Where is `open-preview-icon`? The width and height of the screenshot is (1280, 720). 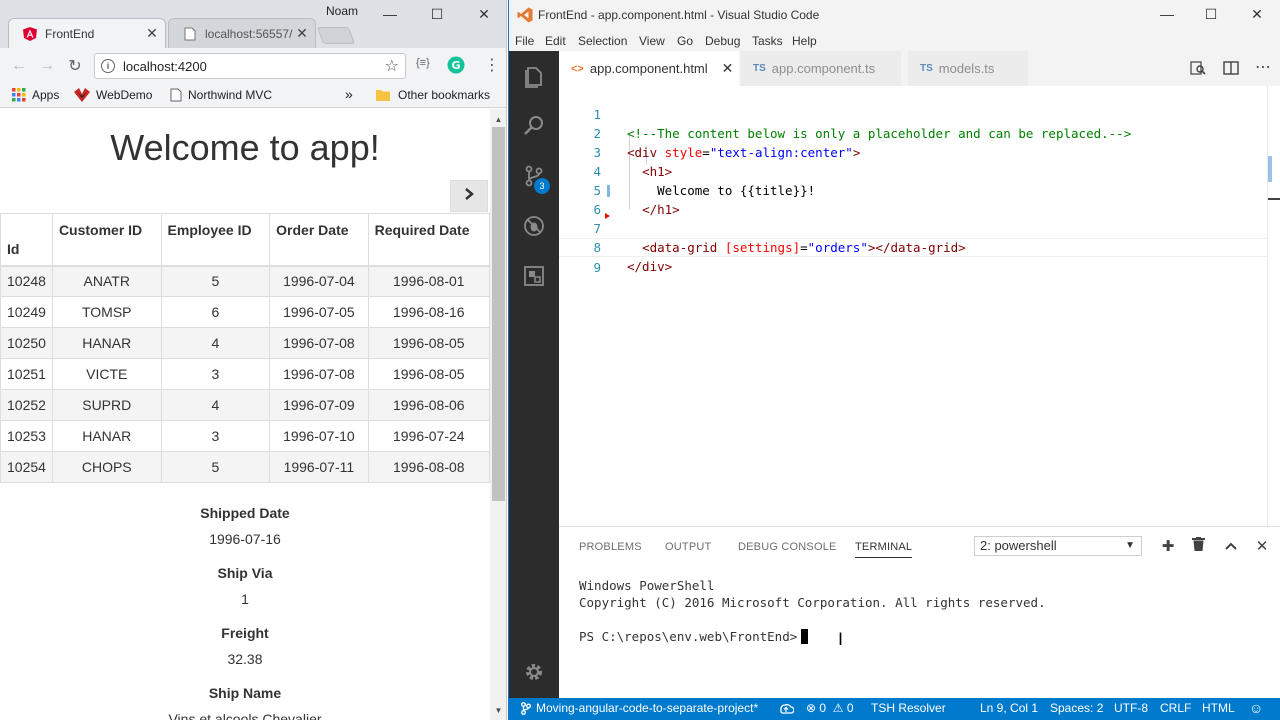 open-preview-icon is located at coordinates (1198, 69).